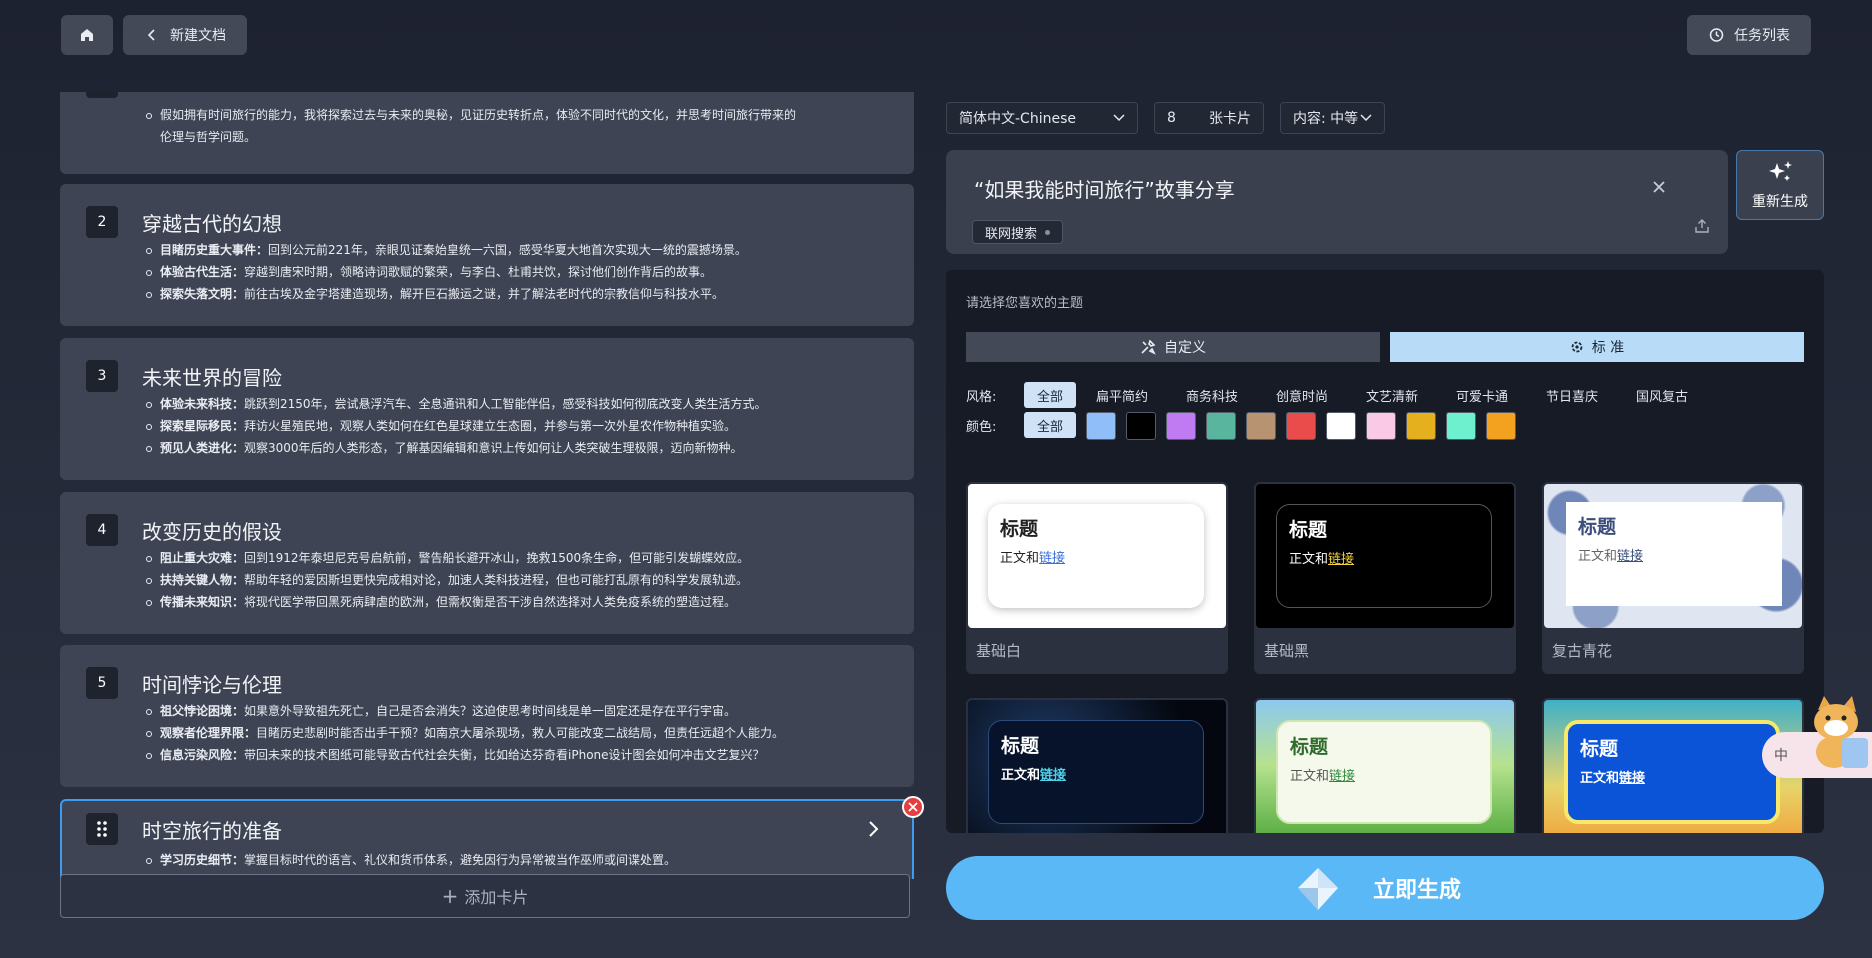 Image resolution: width=1872 pixels, height=958 pixels. I want to click on bullet-key: 观察者伦理界限：, so click(208, 733).